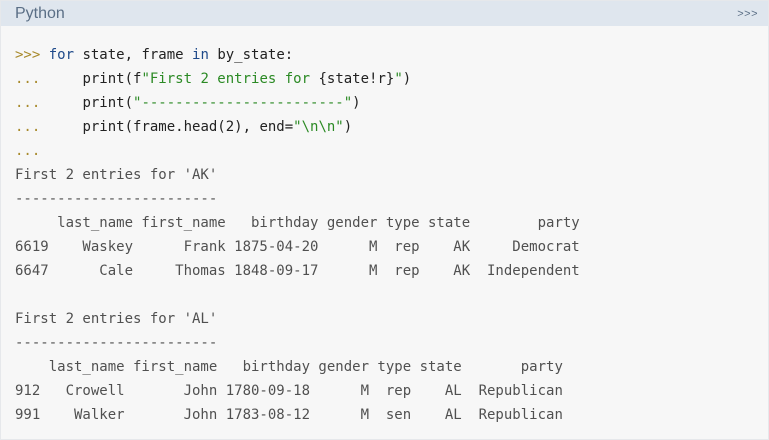 This screenshot has width=769, height=440. Describe the element at coordinates (318, 127) in the screenshot. I see `string-literal: "\n\n"` at that location.